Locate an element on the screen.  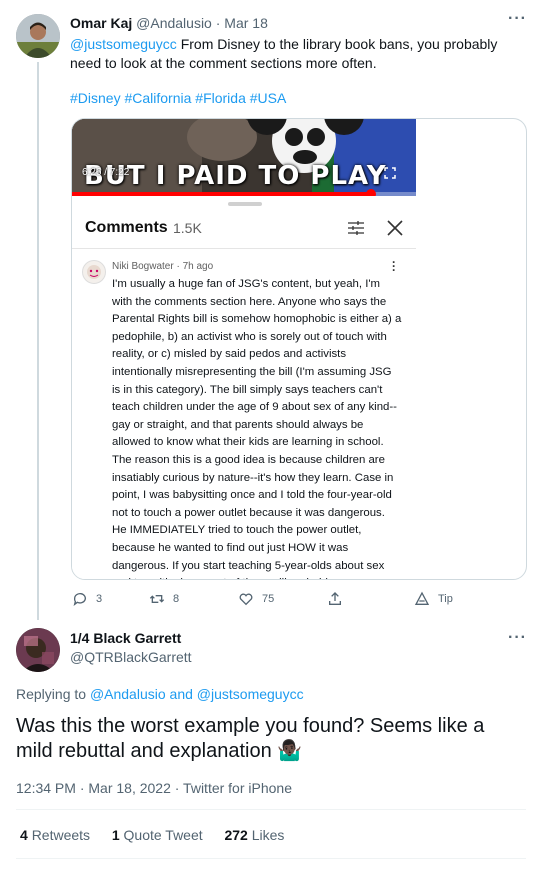
fullscreen-icon is located at coordinates (390, 172).